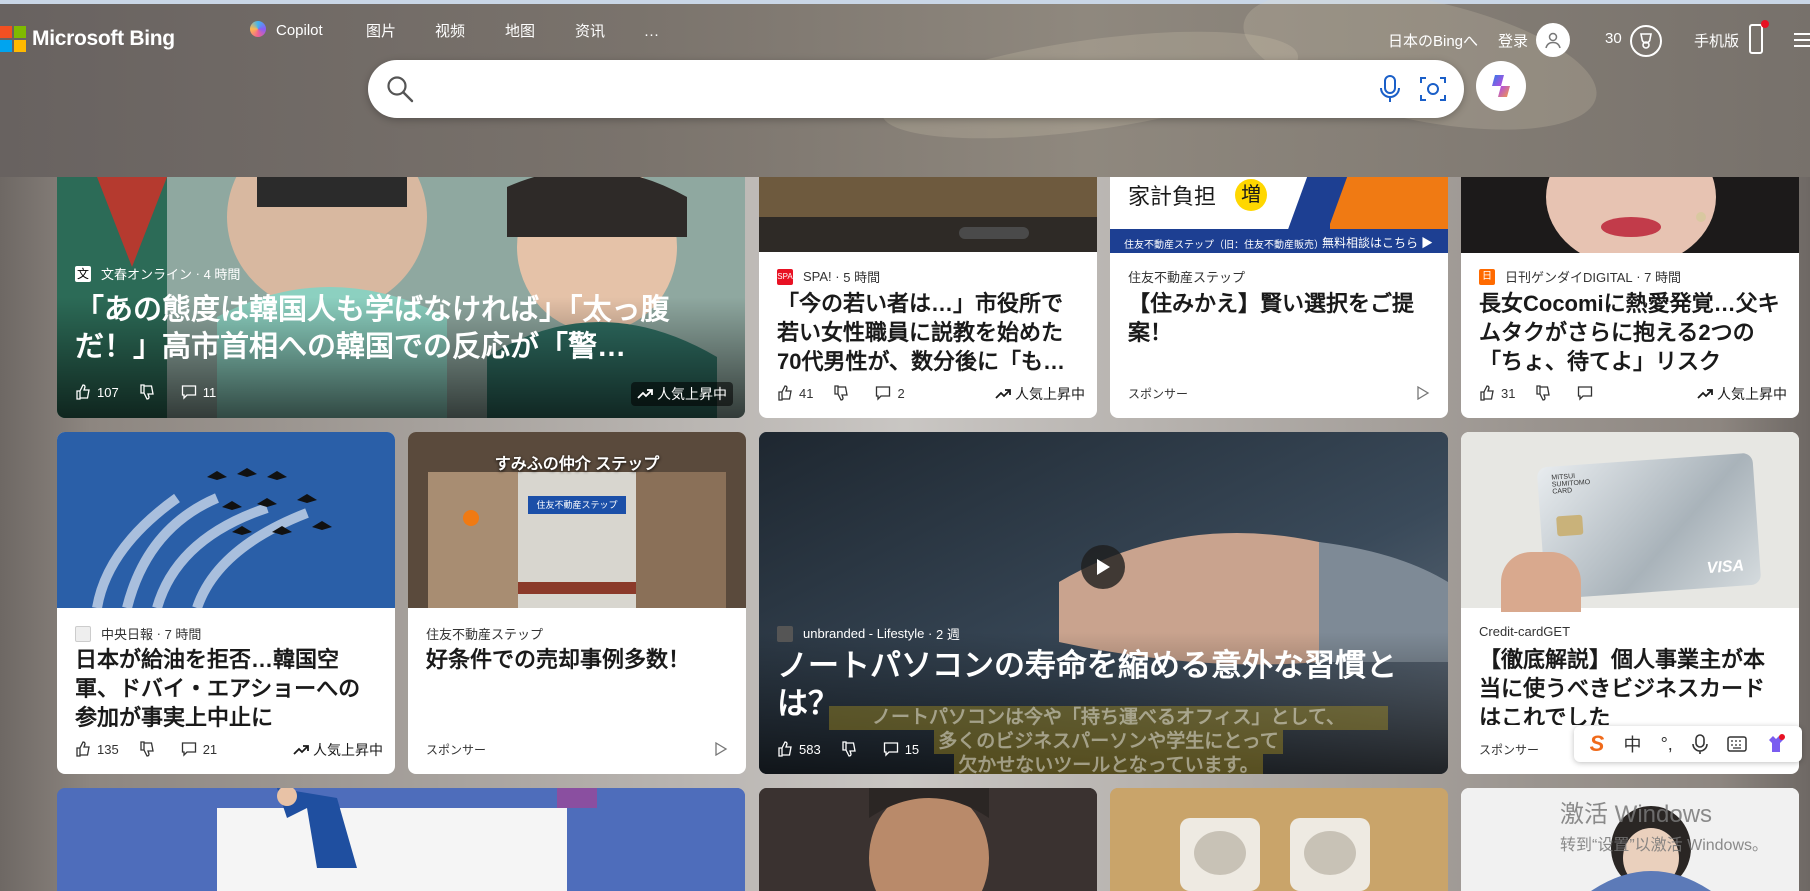 This screenshot has width=1810, height=891. I want to click on visual-search-icon, so click(1433, 89).